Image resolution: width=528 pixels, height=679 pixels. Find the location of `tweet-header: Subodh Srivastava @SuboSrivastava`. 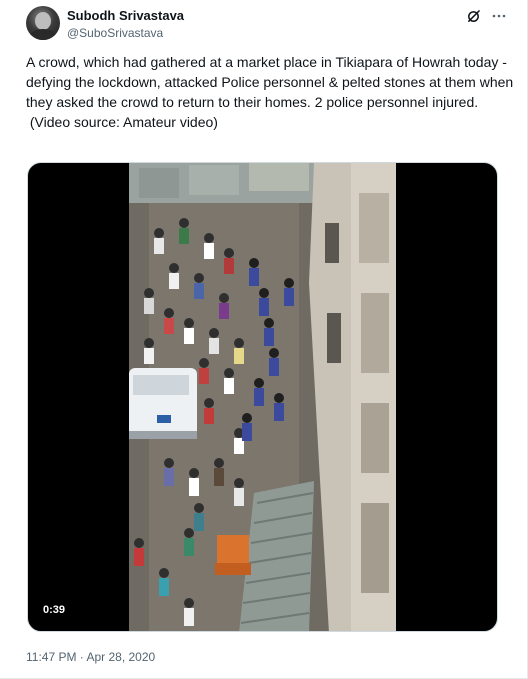

tweet-header: Subodh Srivastava @SuboSrivastava is located at coordinates (269, 26).